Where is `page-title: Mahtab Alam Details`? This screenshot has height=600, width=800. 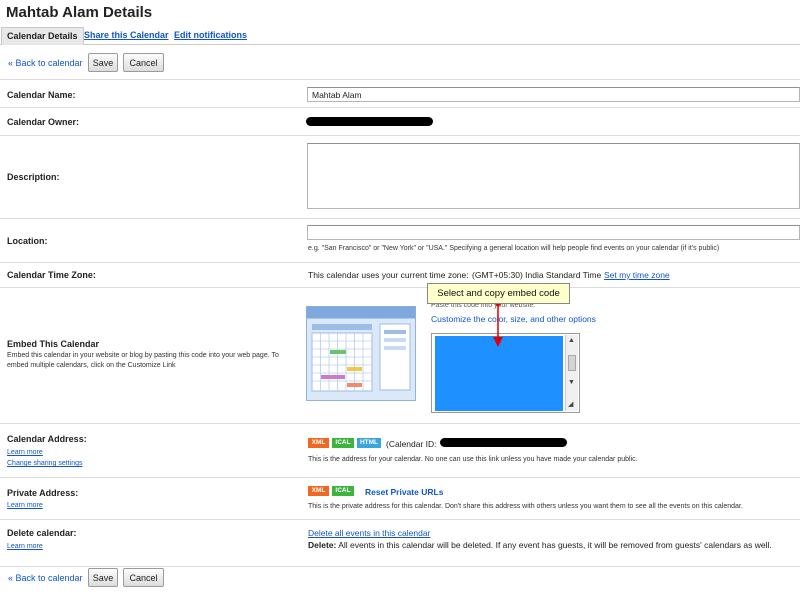
page-title: Mahtab Alam Details is located at coordinates (79, 12).